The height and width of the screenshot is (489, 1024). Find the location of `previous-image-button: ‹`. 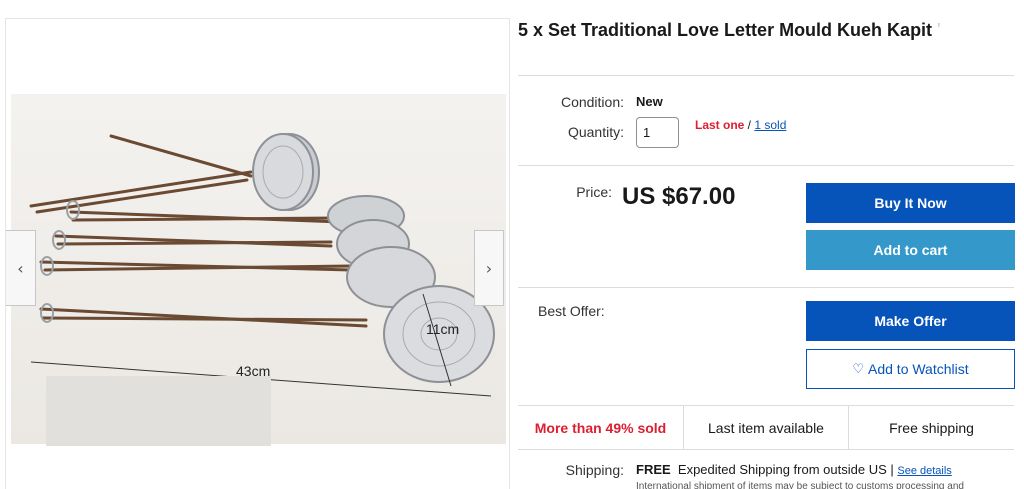

previous-image-button: ‹ is located at coordinates (21, 268).